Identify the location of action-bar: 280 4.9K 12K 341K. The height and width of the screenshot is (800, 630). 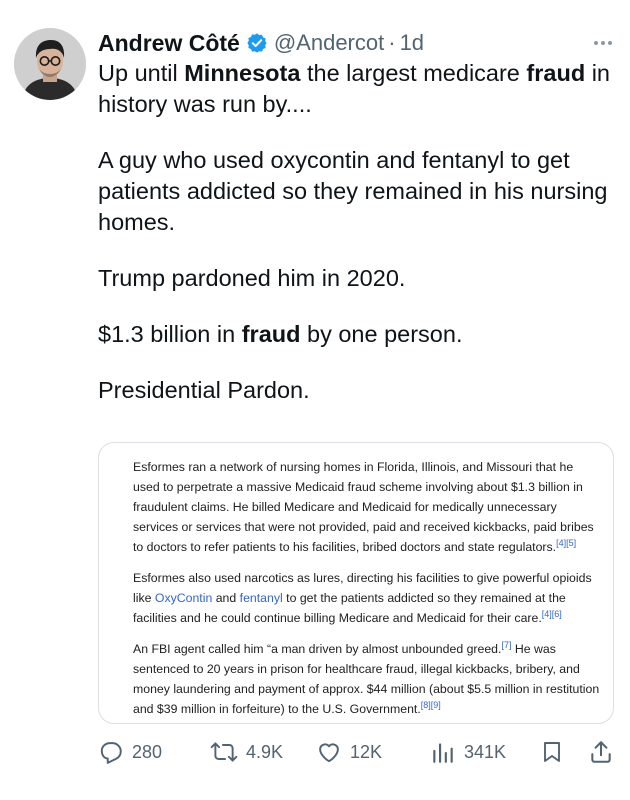
(358, 752).